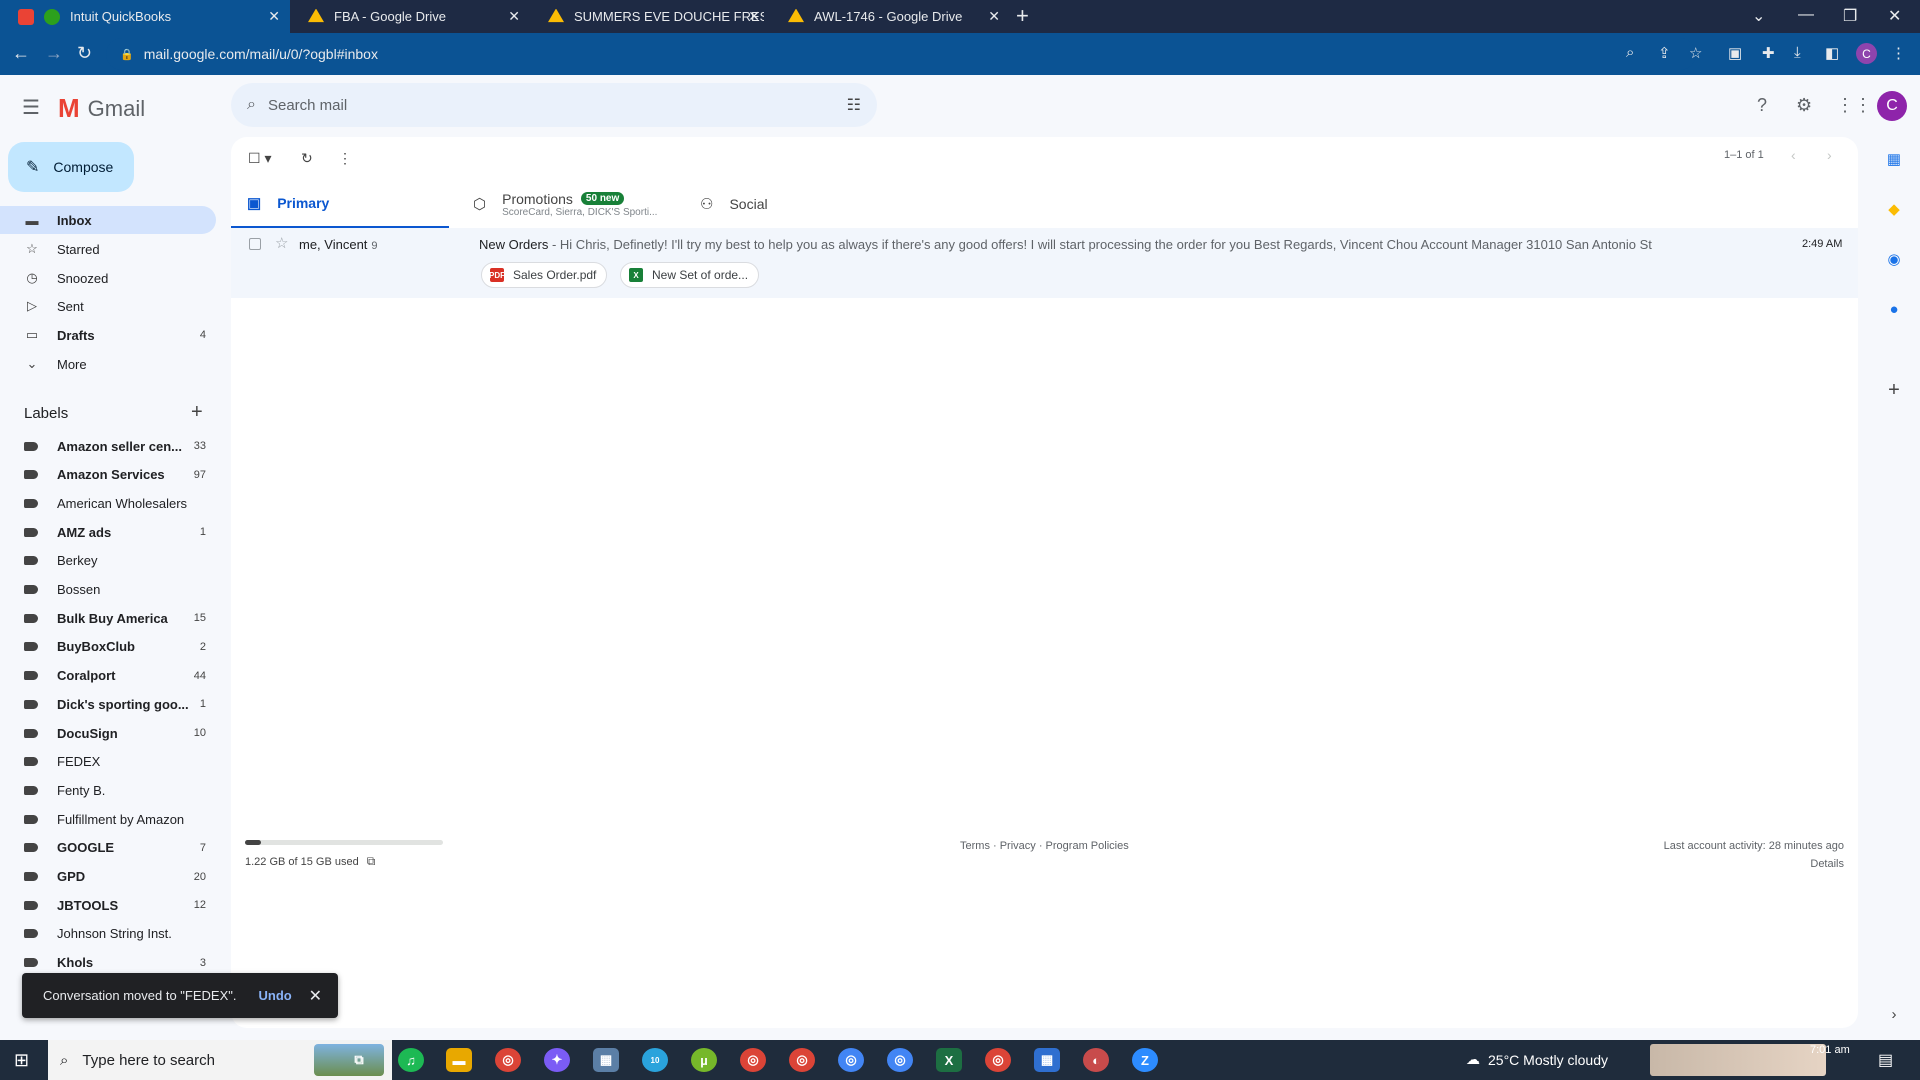 The image size is (1920, 1080). I want to click on messenger-icon: ✦, so click(557, 1060).